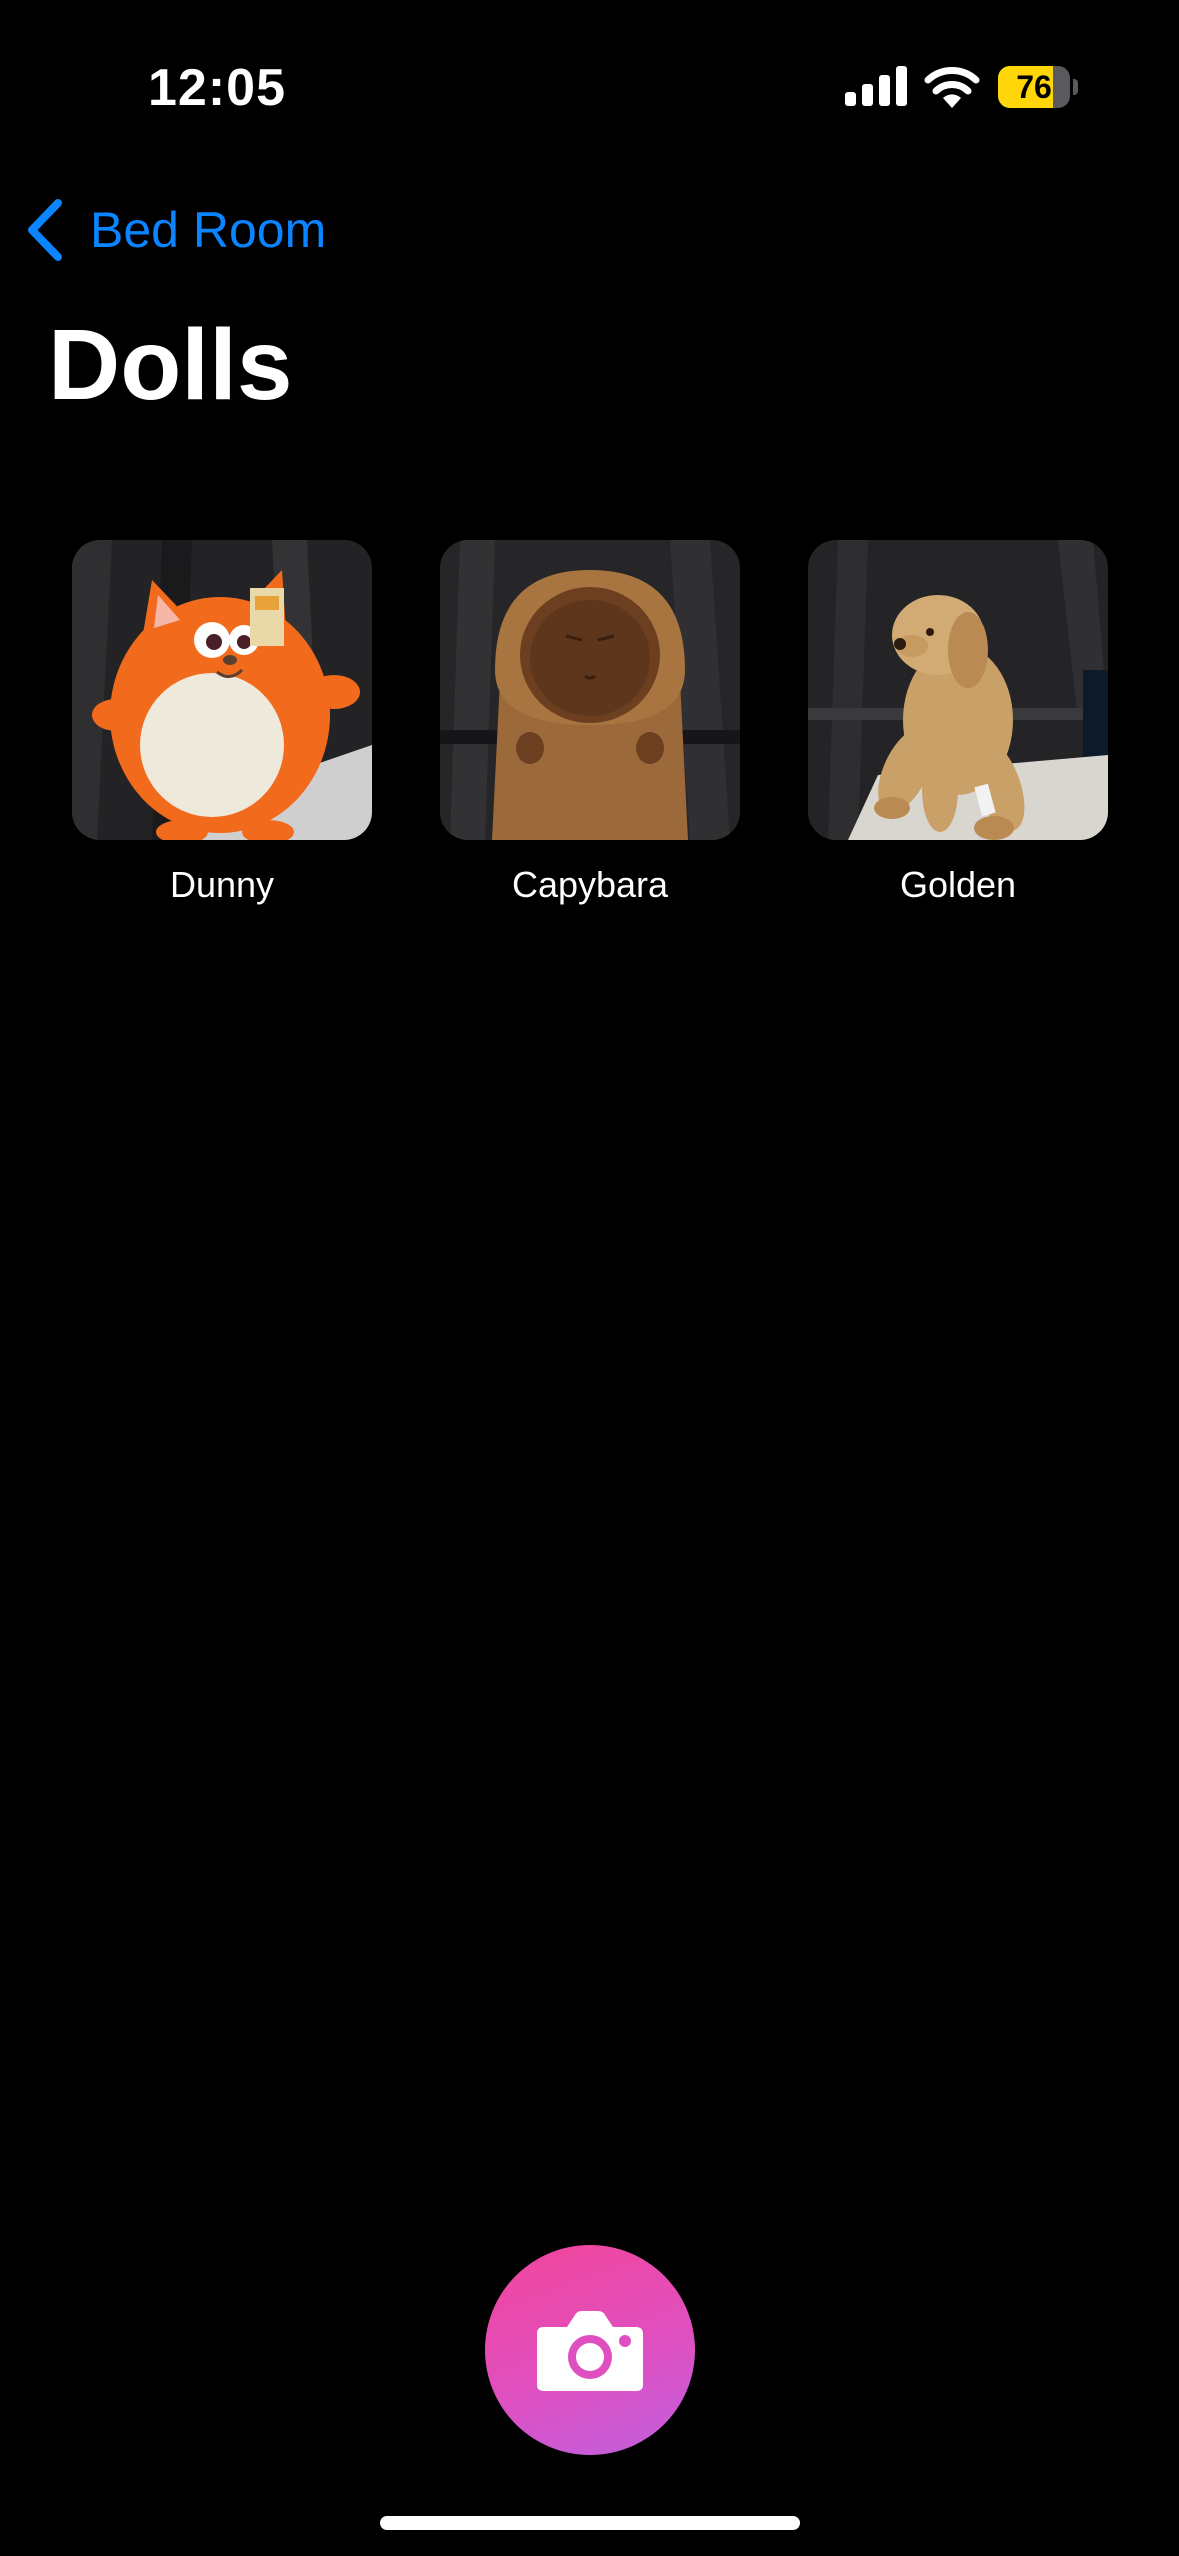 The height and width of the screenshot is (2556, 1179). Describe the element at coordinates (590, 884) in the screenshot. I see `capybara-label: Capybara` at that location.